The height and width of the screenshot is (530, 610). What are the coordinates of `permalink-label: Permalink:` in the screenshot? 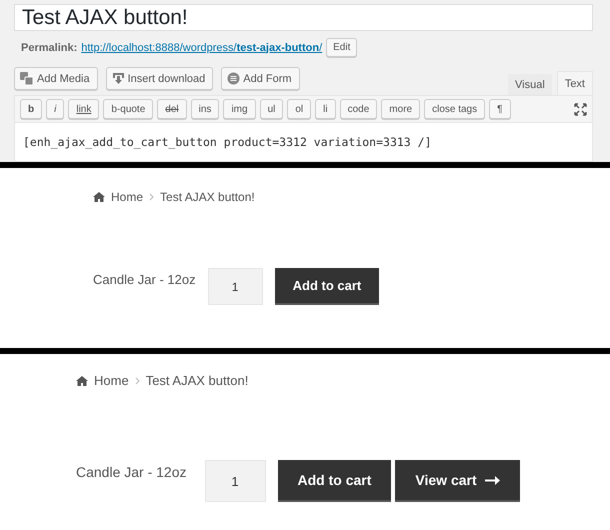 It's located at (49, 48).